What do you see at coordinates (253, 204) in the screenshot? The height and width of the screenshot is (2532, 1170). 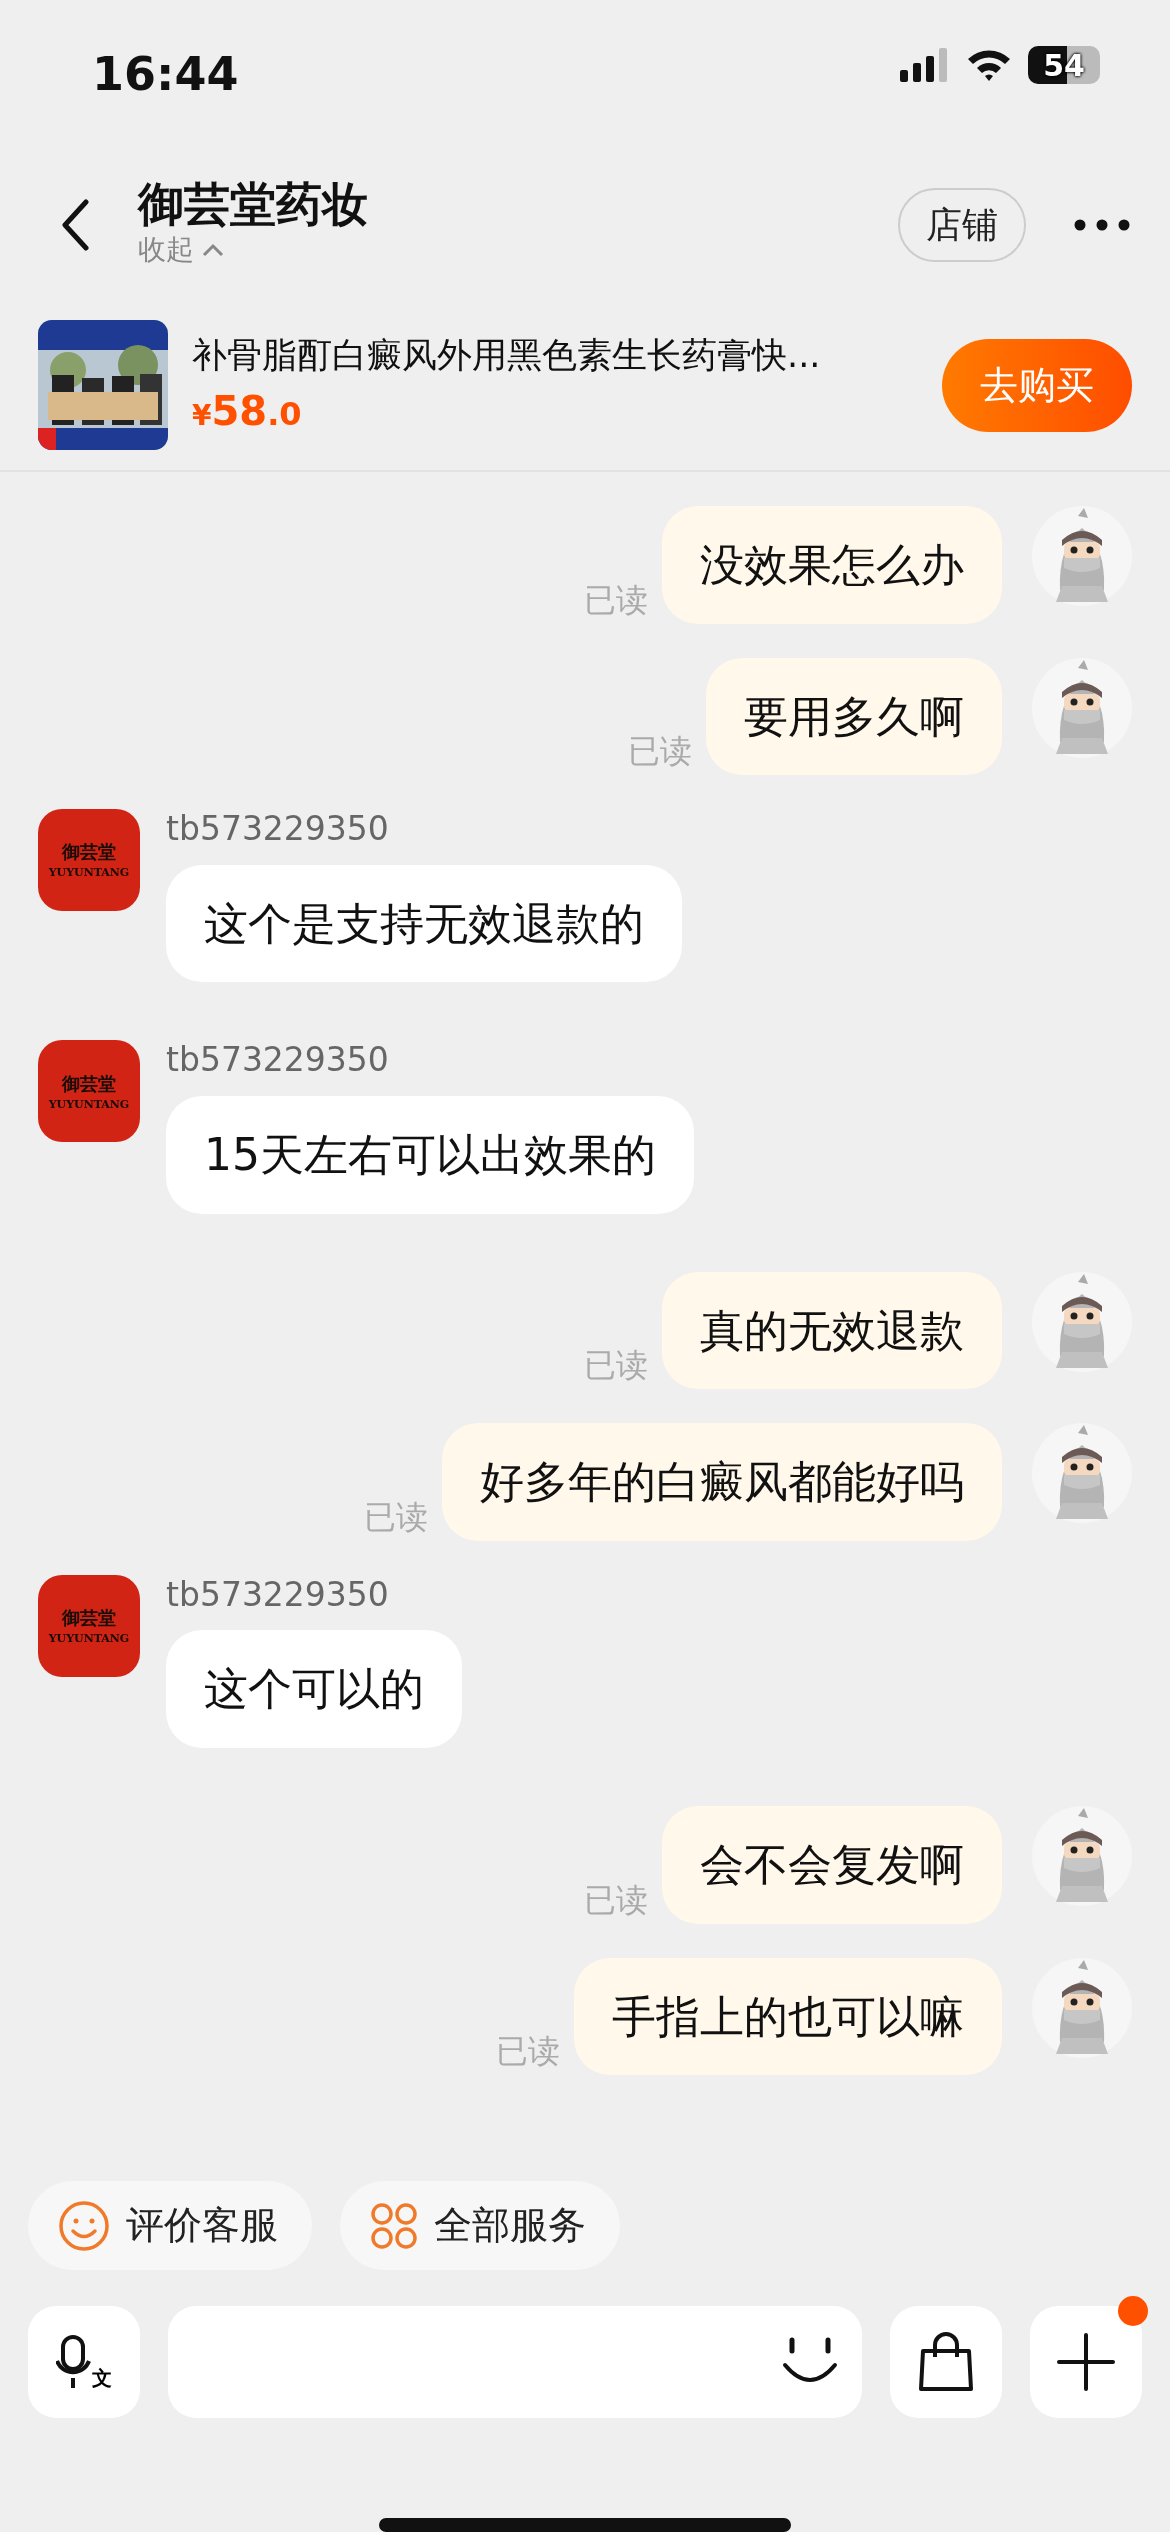 I see `store-title: 御芸堂药妆` at bounding box center [253, 204].